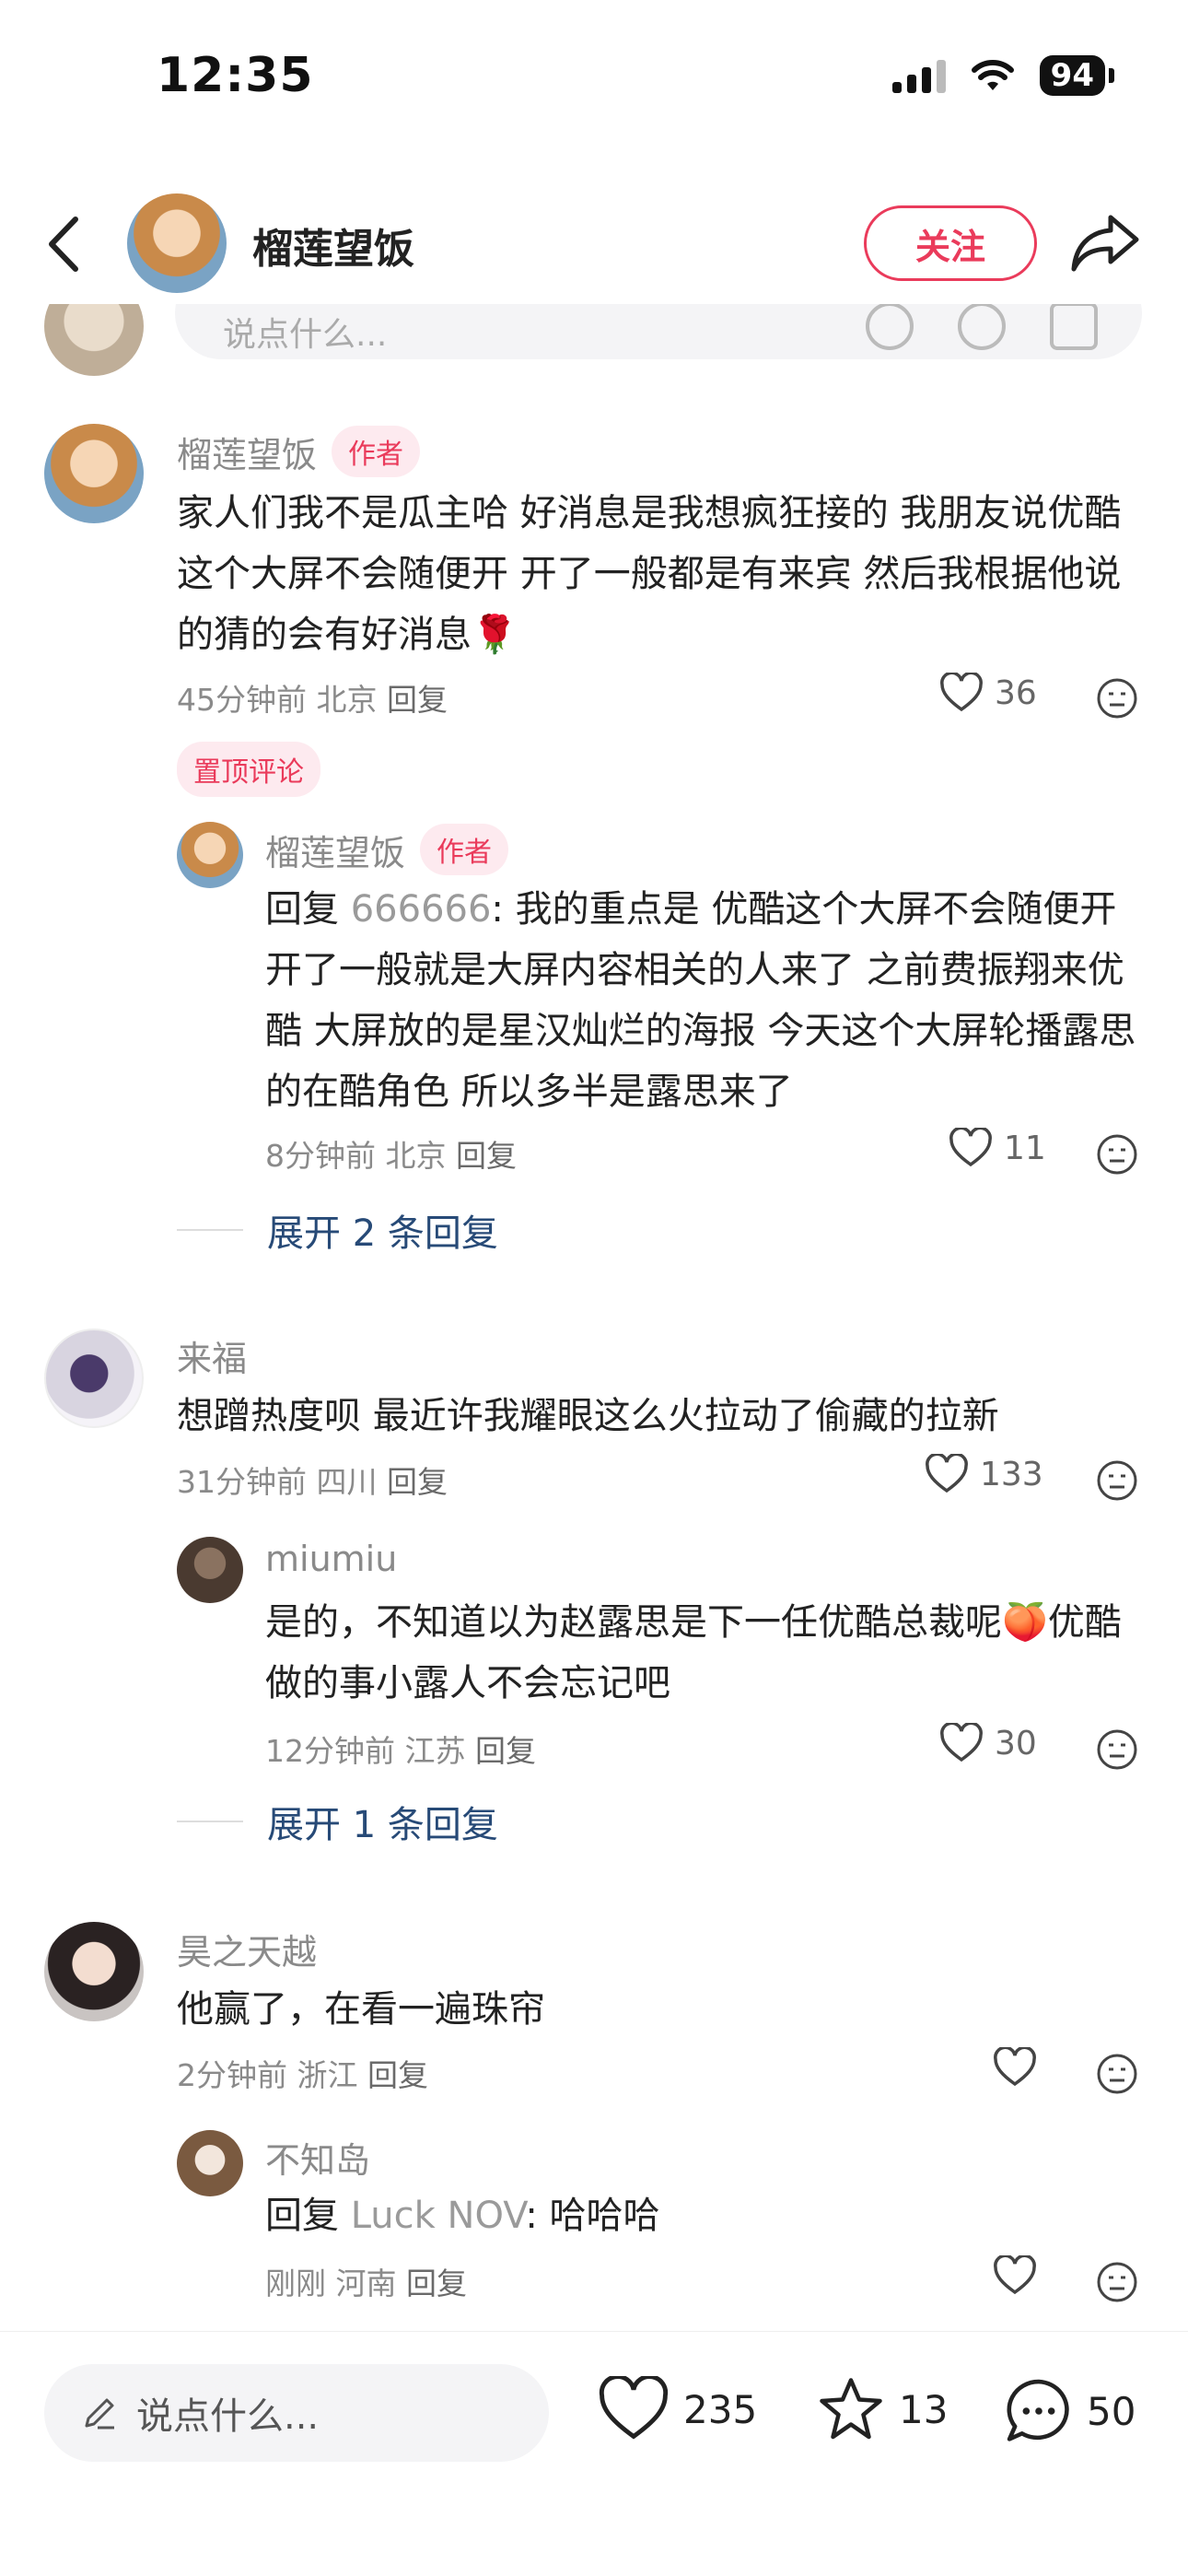 The image size is (1188, 2576). Describe the element at coordinates (982, 327) in the screenshot. I see `emoji-icon` at that location.